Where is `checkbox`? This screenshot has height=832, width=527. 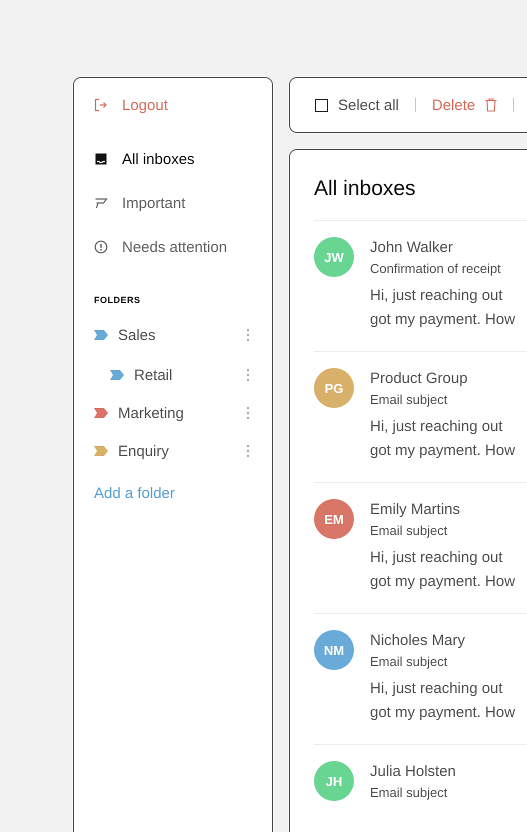
checkbox is located at coordinates (321, 105).